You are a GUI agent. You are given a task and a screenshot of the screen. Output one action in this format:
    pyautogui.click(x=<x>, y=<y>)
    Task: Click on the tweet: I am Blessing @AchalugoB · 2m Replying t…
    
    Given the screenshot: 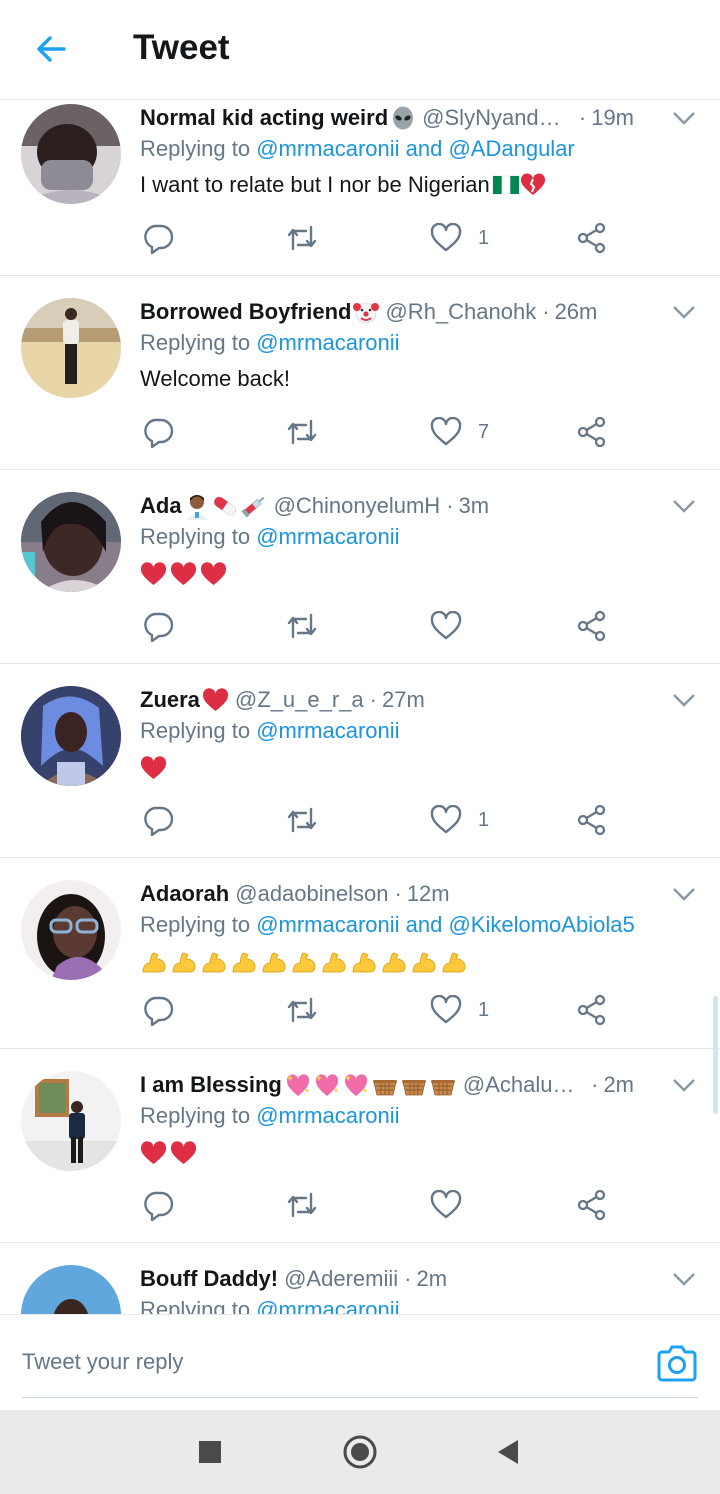 What is the action you would take?
    pyautogui.click(x=360, y=1146)
    